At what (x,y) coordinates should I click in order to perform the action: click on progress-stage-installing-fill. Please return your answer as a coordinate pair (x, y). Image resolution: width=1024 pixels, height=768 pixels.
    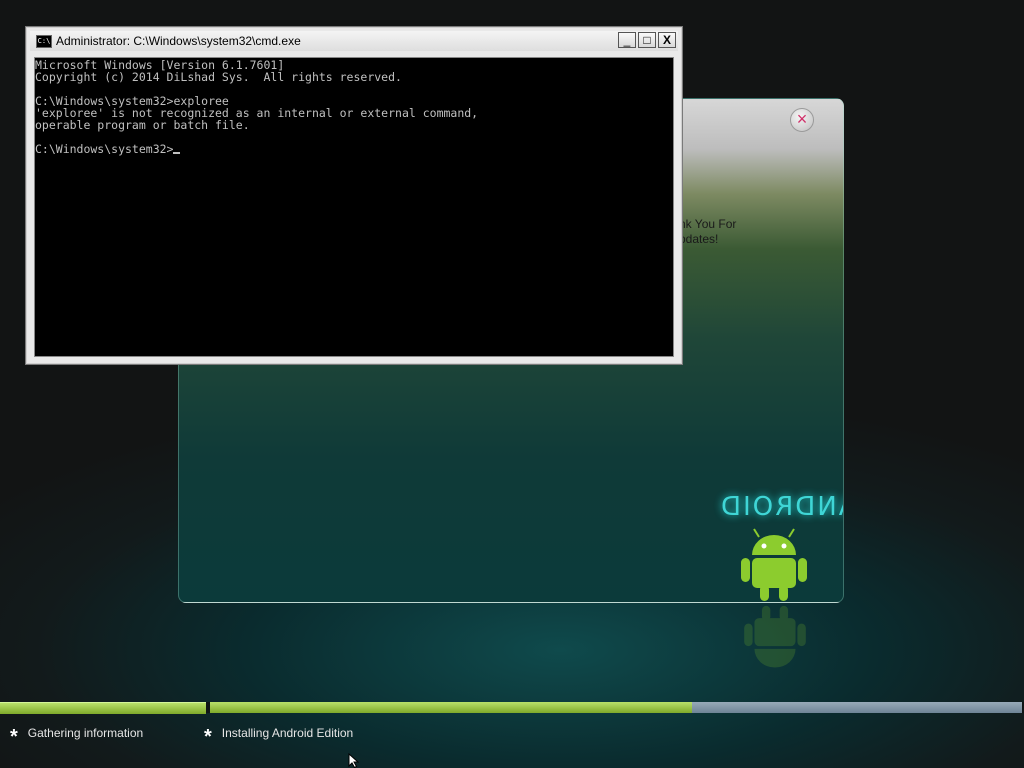
    Looking at the image, I should click on (451, 707).